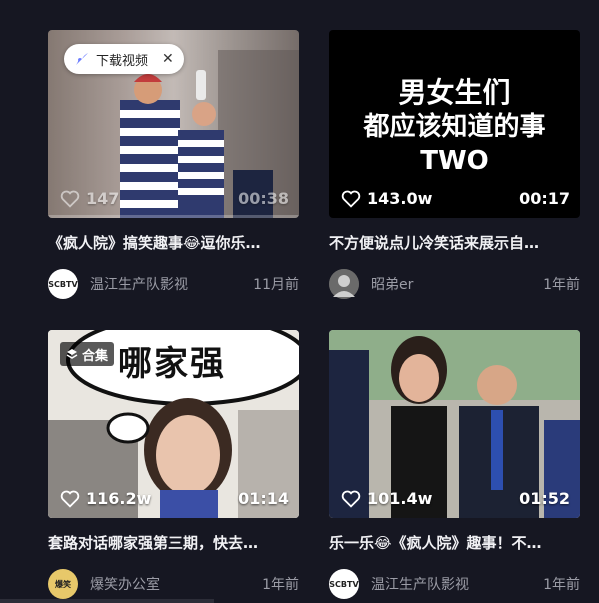 This screenshot has width=599, height=603. Describe the element at coordinates (89, 198) in the screenshot. I see `like-count: 147` at that location.